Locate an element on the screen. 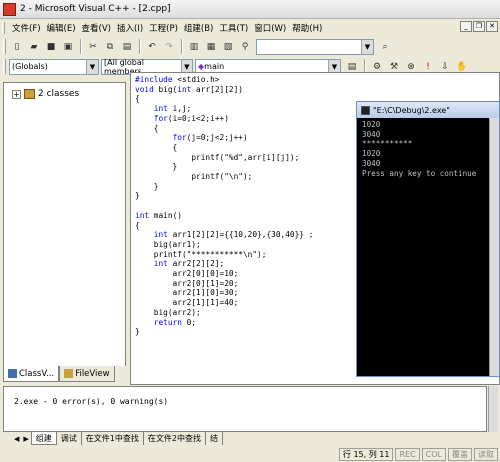 The height and width of the screenshot is (462, 500). code-line: printf("\n"); is located at coordinates (224, 177).